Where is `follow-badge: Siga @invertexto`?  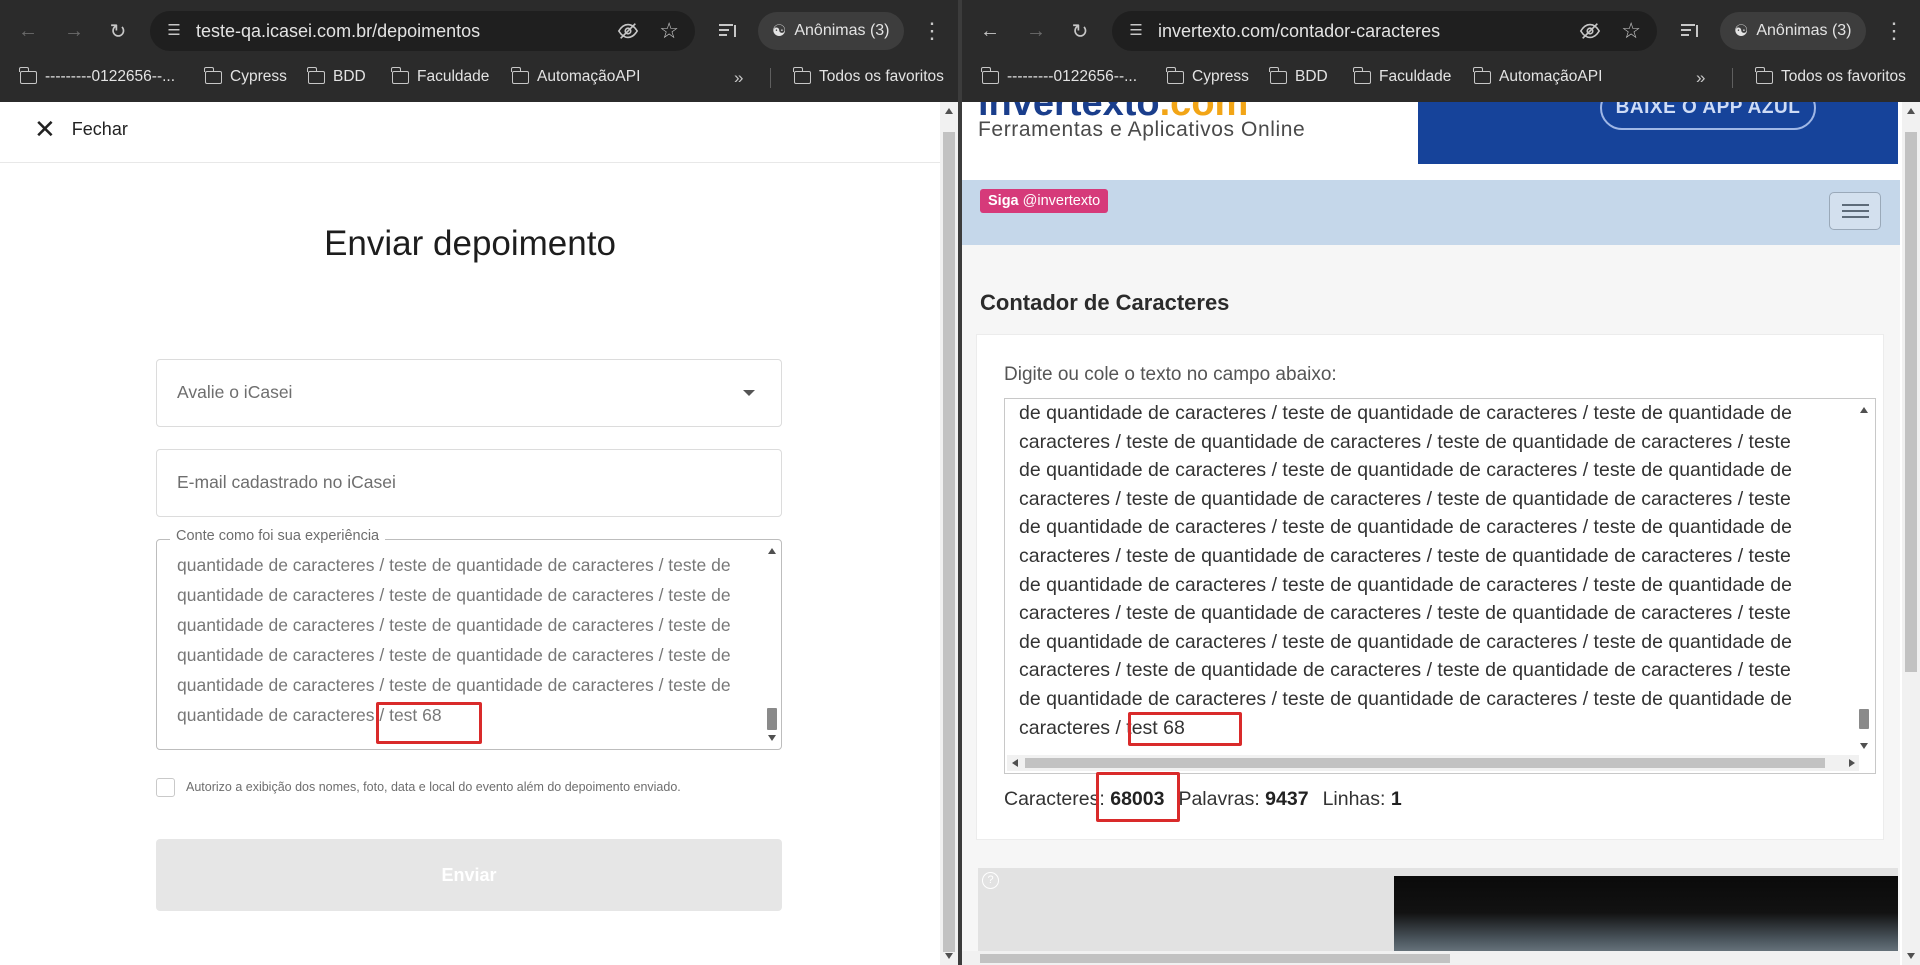 follow-badge: Siga @invertexto is located at coordinates (1044, 201).